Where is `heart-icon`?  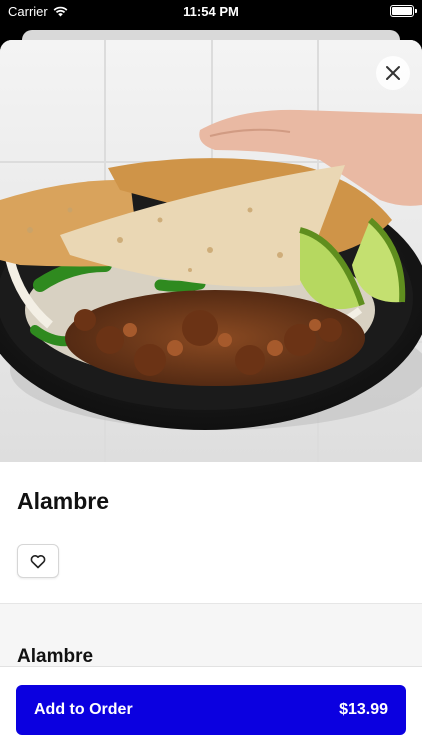
heart-icon is located at coordinates (38, 561).